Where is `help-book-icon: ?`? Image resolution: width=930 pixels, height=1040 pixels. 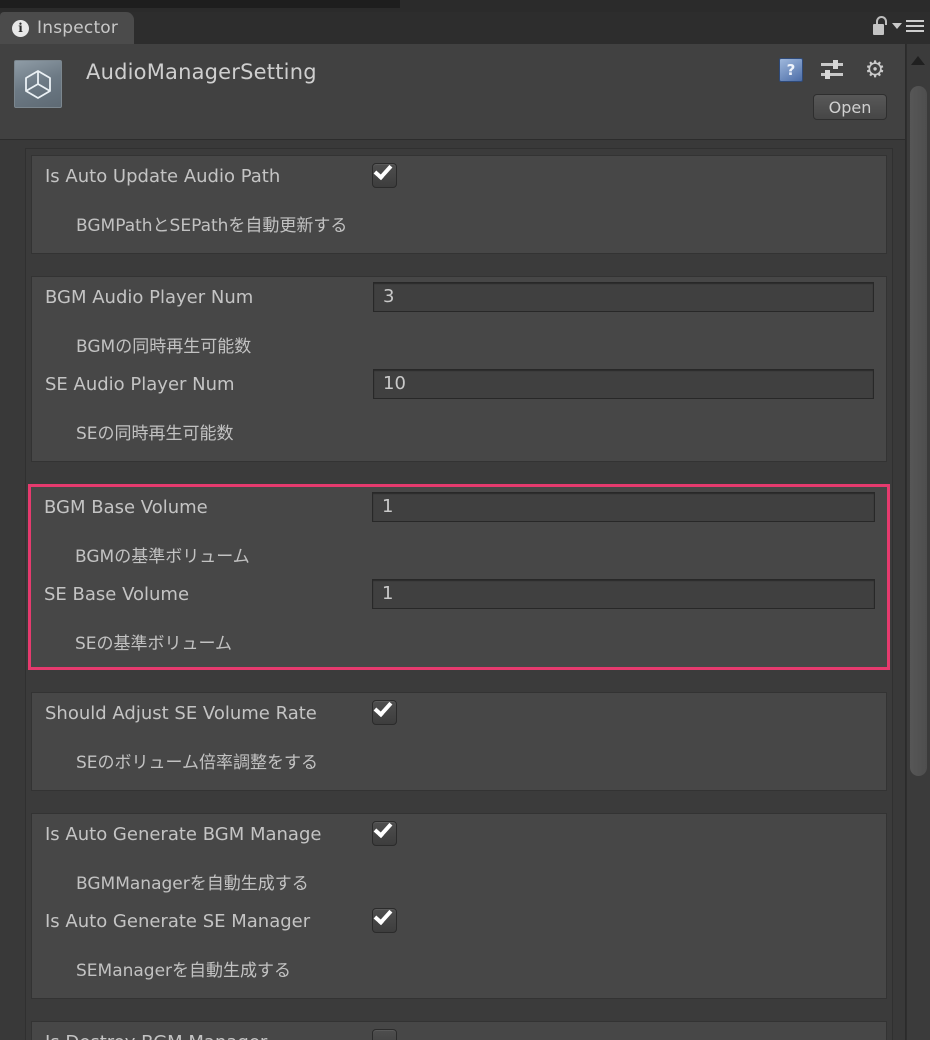 help-book-icon: ? is located at coordinates (792, 71).